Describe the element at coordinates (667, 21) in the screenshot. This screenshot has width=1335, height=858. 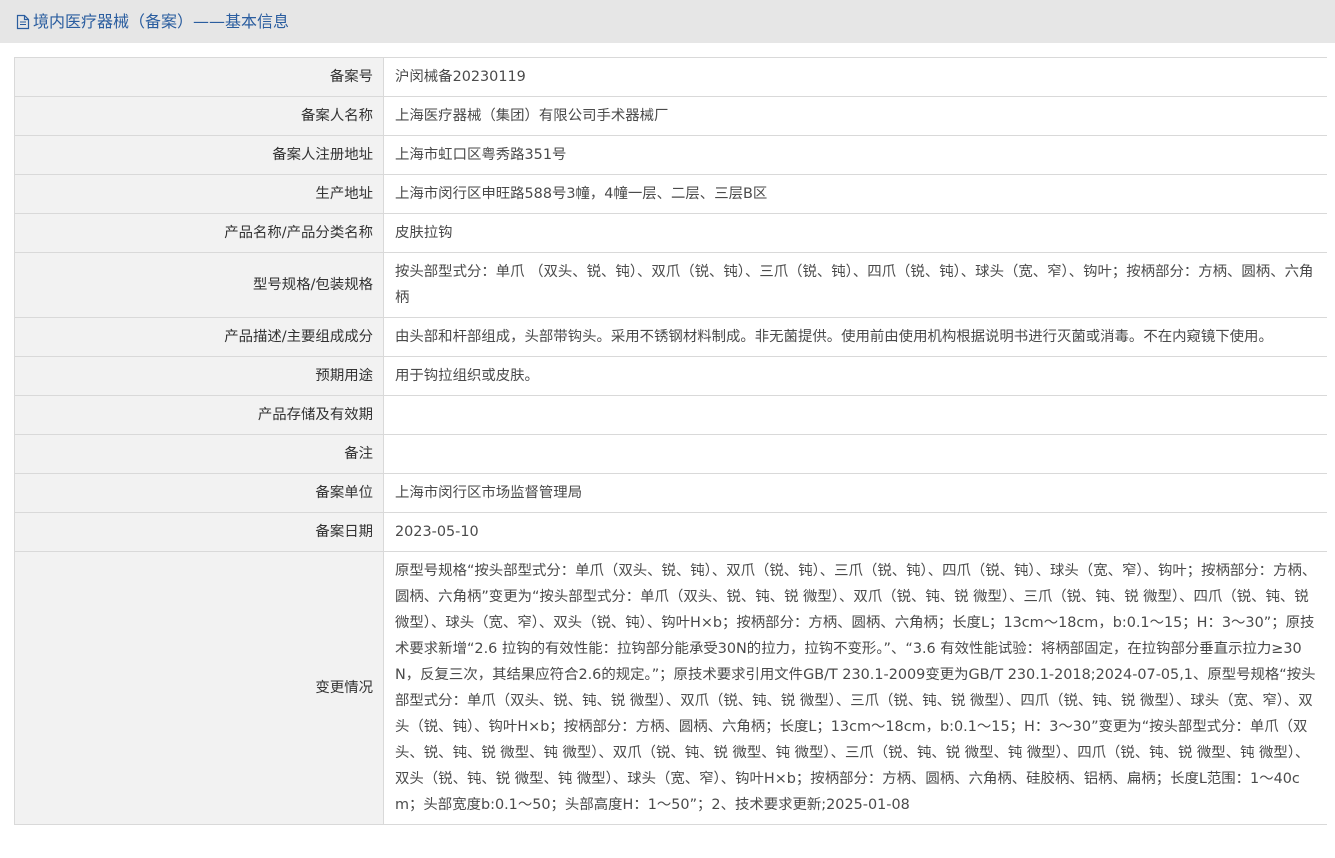
I see `header-bar: 境内医疗器械（备案）——基本信息` at that location.